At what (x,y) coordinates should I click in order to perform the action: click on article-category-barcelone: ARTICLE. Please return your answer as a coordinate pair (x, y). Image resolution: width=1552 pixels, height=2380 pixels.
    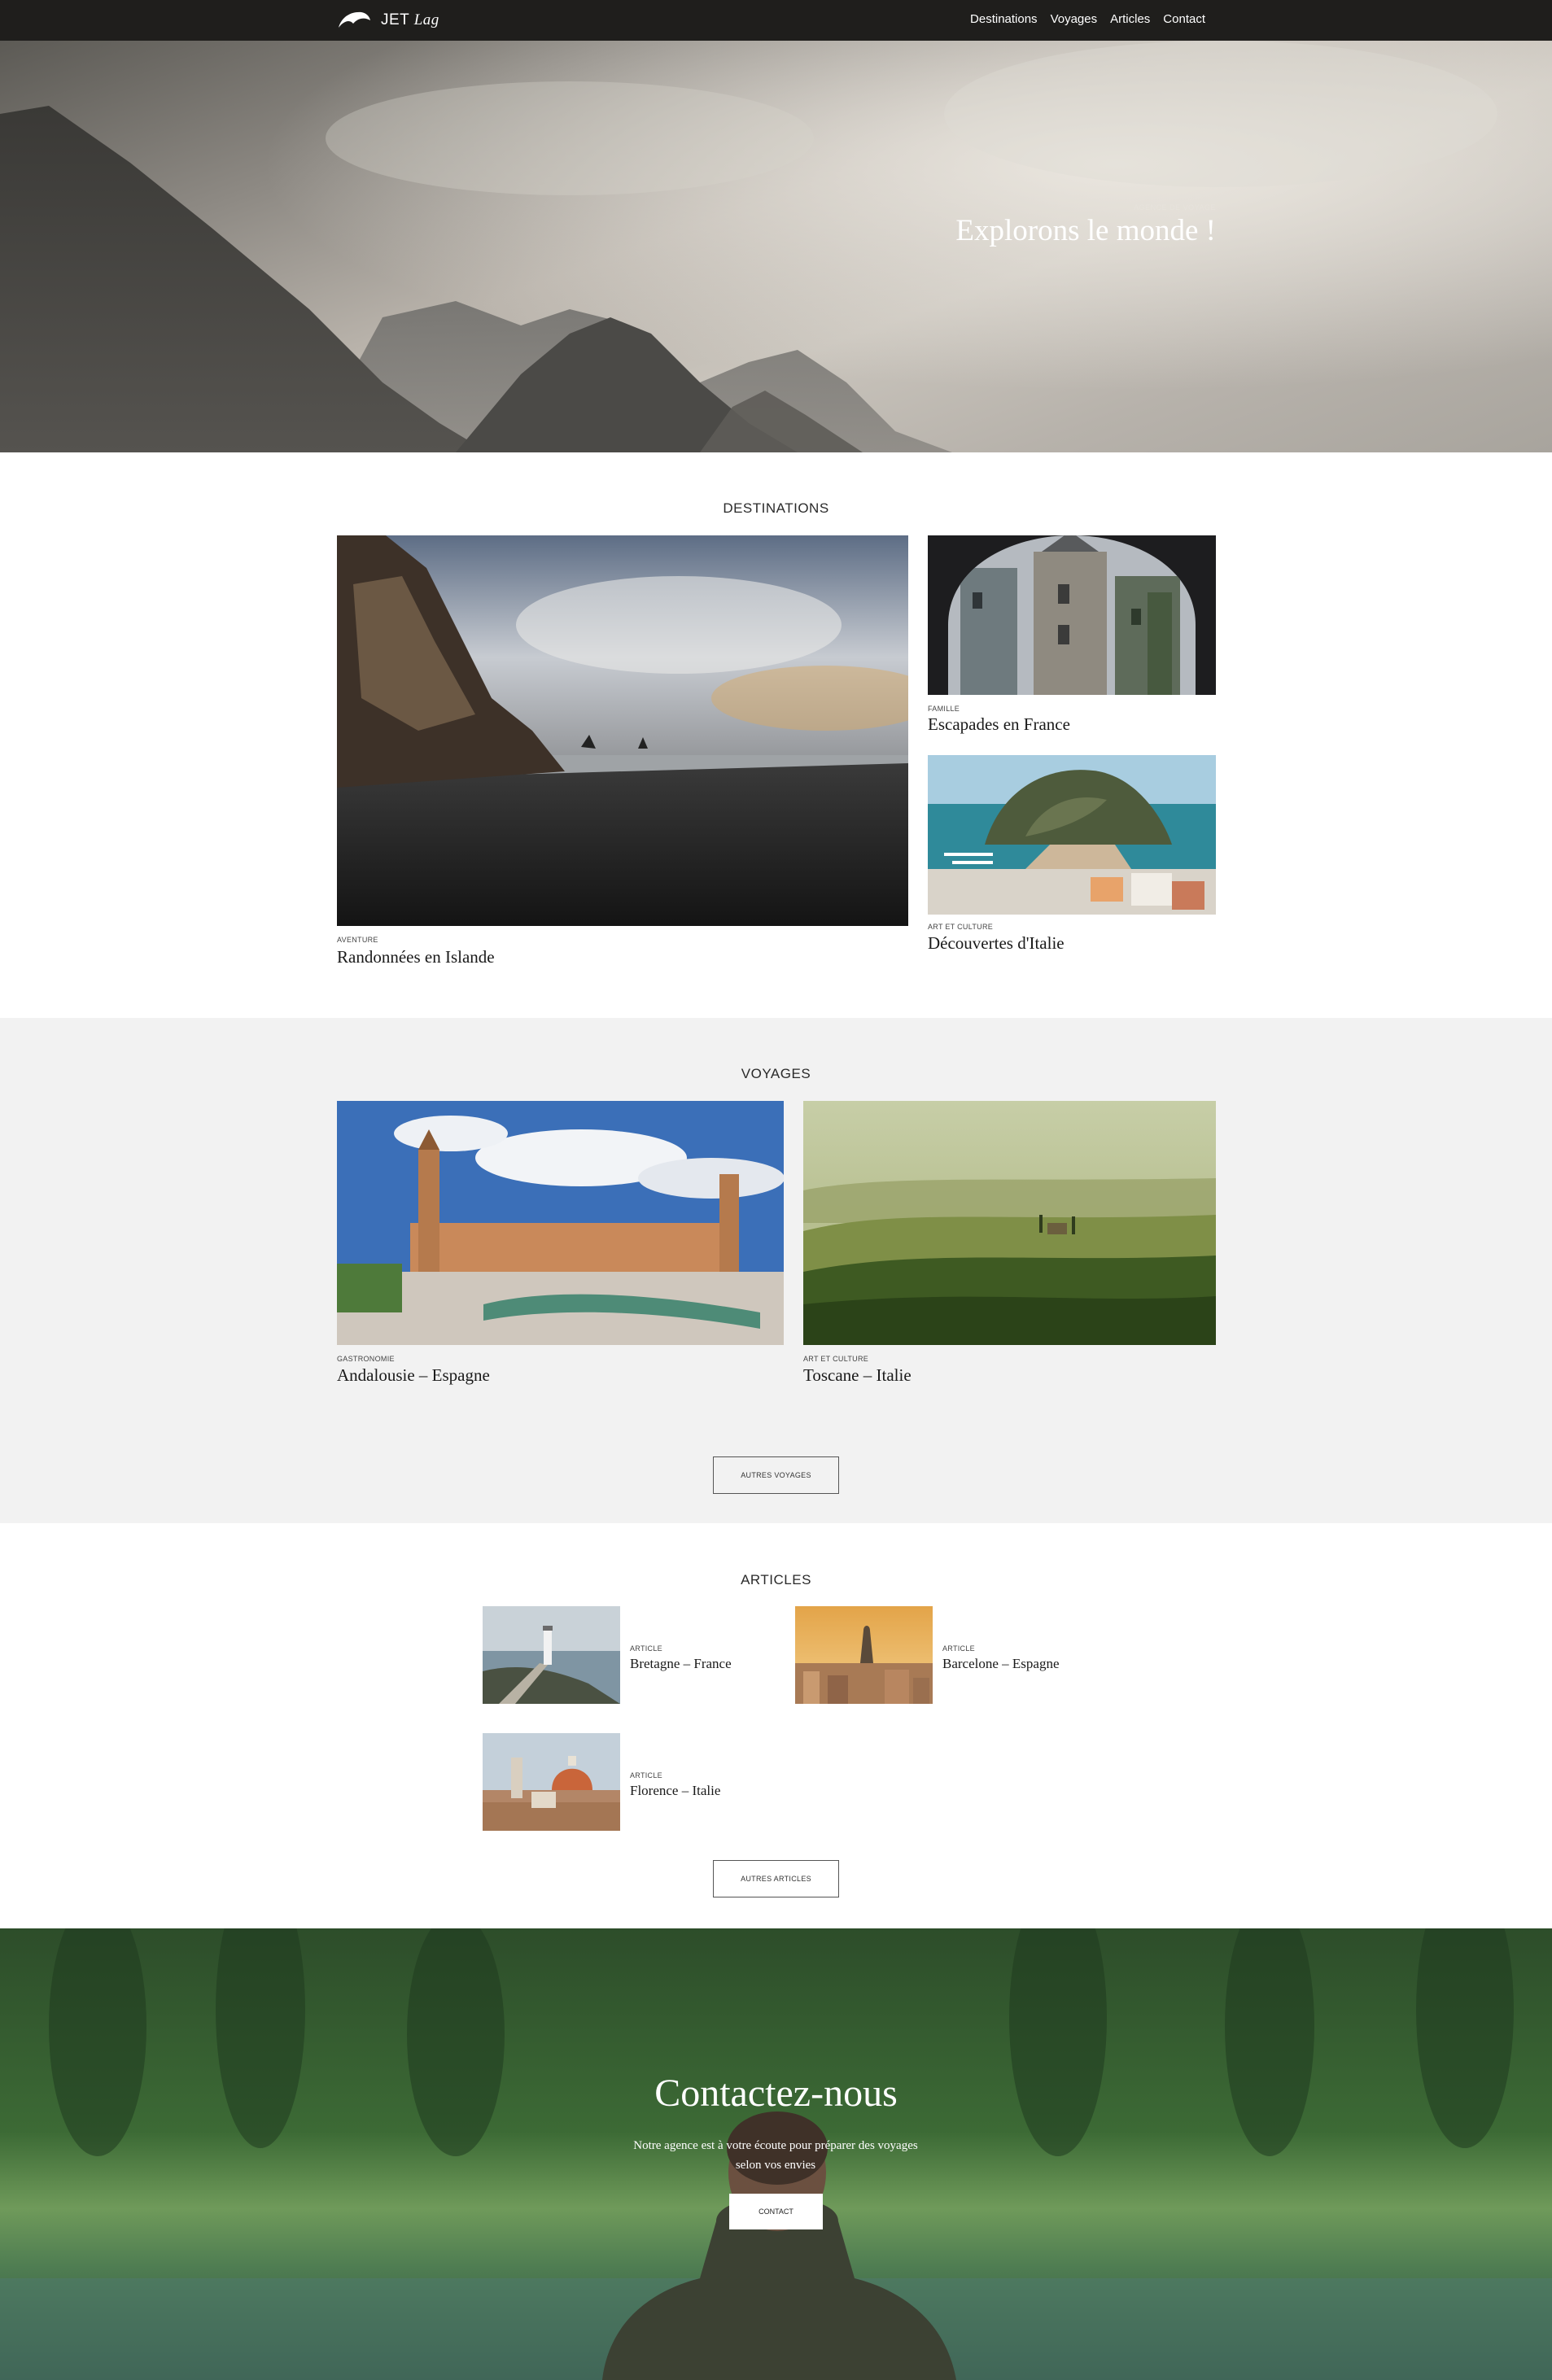
    Looking at the image, I should click on (959, 1648).